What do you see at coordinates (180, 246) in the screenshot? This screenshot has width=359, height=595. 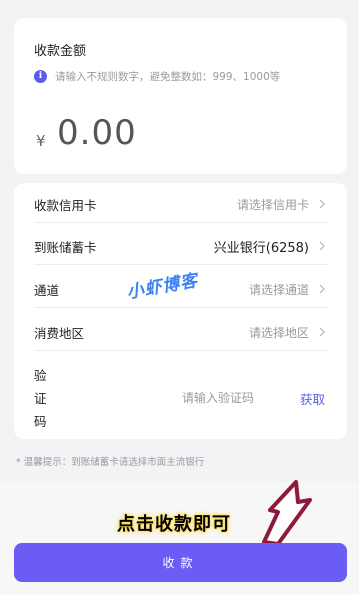 I see `debit-card-row: 到账储蓄卡 兴业银行(6258)` at bounding box center [180, 246].